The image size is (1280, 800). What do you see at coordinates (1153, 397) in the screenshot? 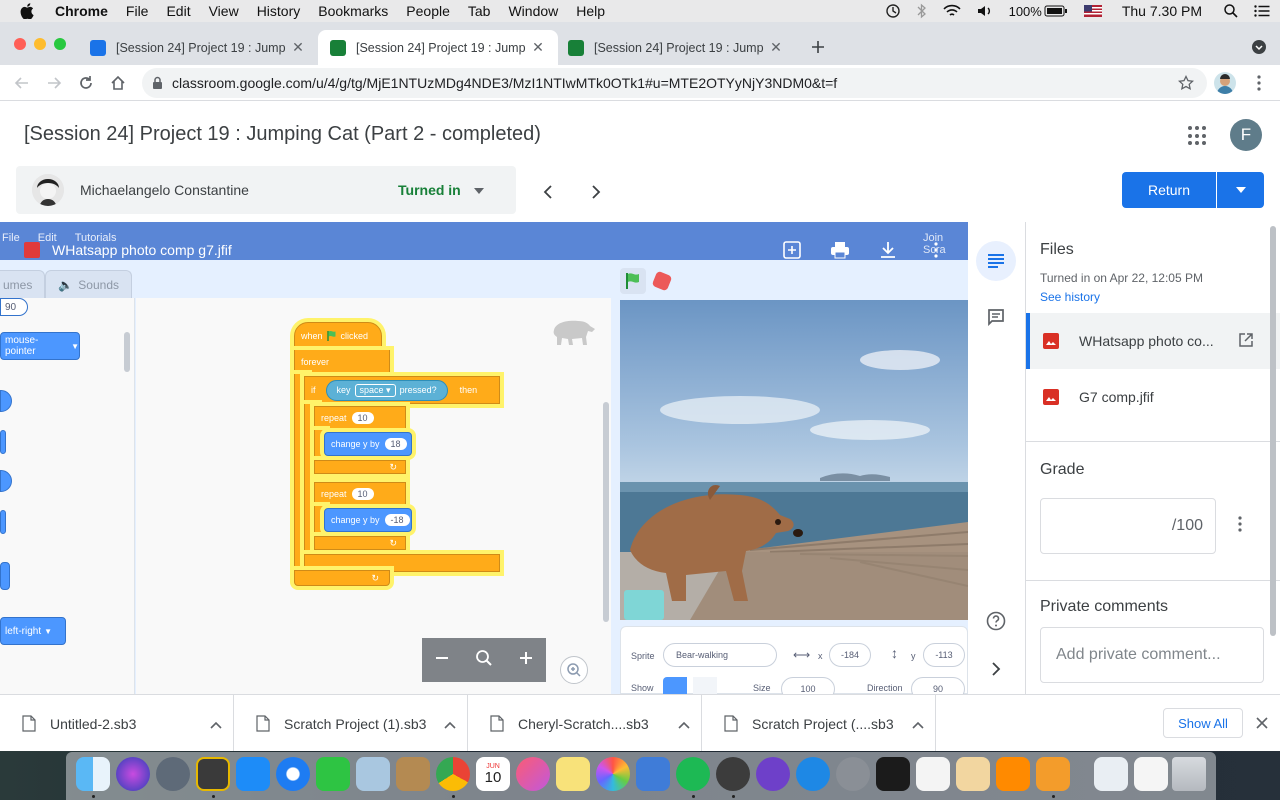
I see `attachment-file-2: G7 comp.jfif` at bounding box center [1153, 397].